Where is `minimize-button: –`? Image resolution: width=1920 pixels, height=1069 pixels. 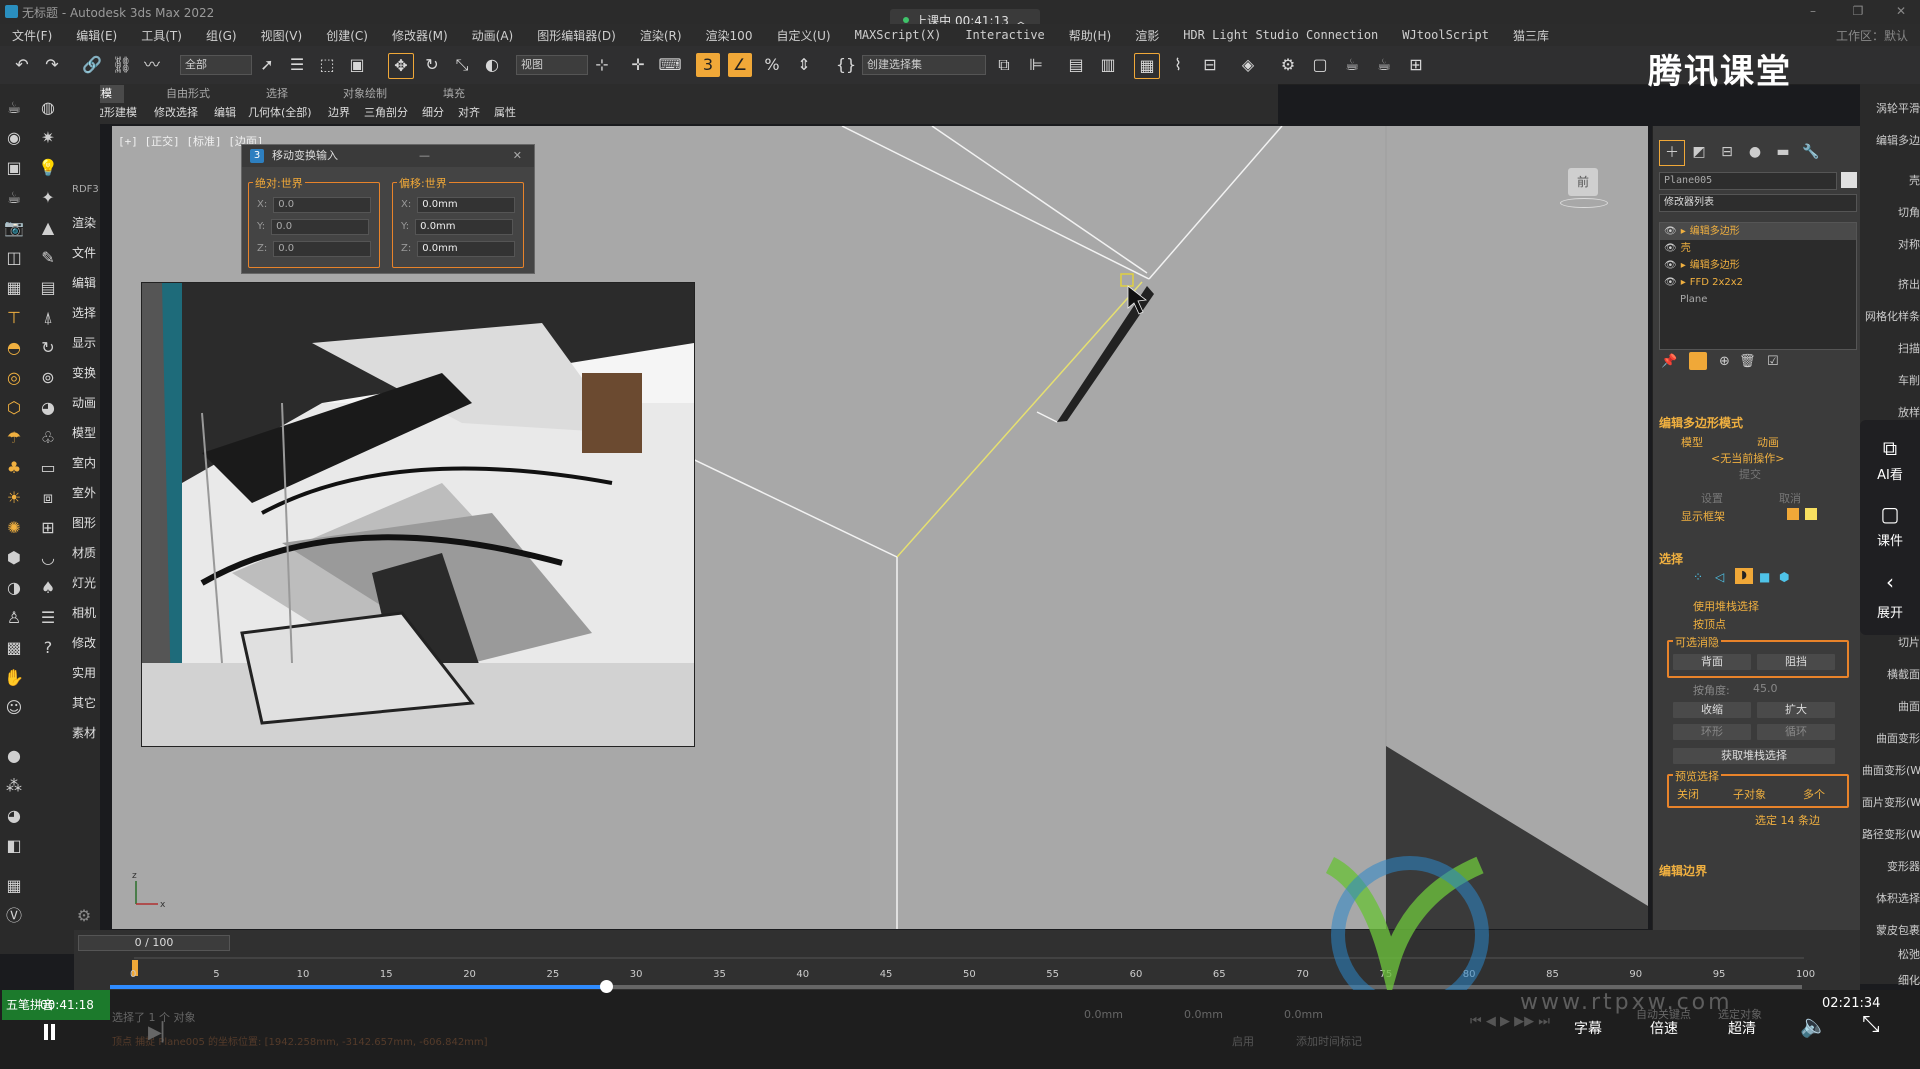 minimize-button: – is located at coordinates (1813, 11).